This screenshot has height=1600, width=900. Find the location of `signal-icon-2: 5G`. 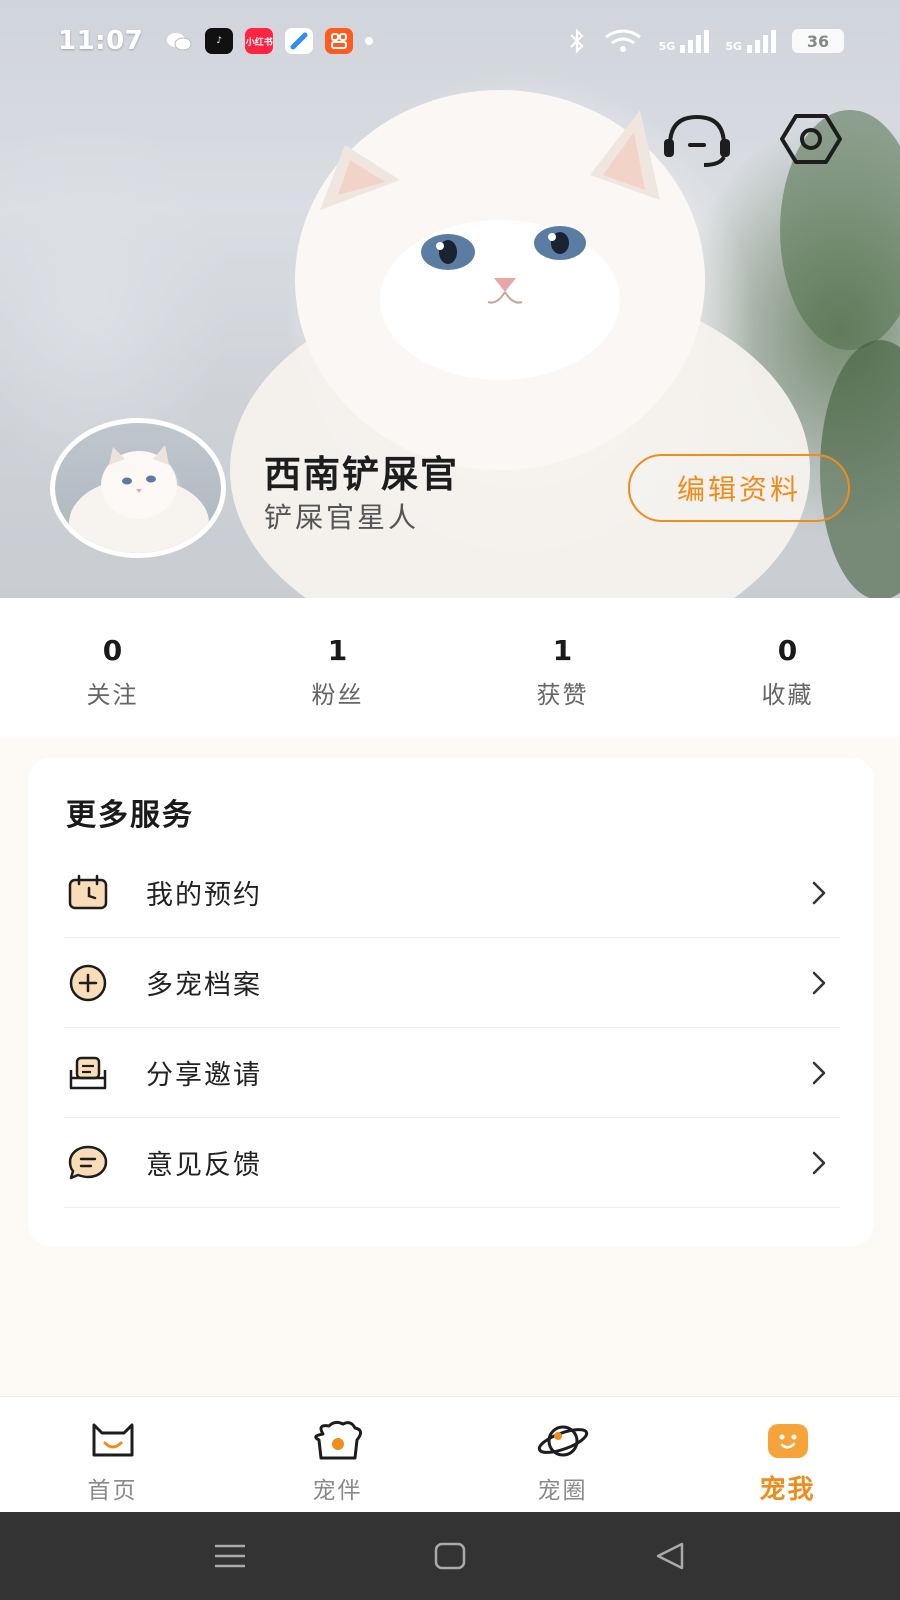

signal-icon-2: 5G is located at coordinates (750, 41).